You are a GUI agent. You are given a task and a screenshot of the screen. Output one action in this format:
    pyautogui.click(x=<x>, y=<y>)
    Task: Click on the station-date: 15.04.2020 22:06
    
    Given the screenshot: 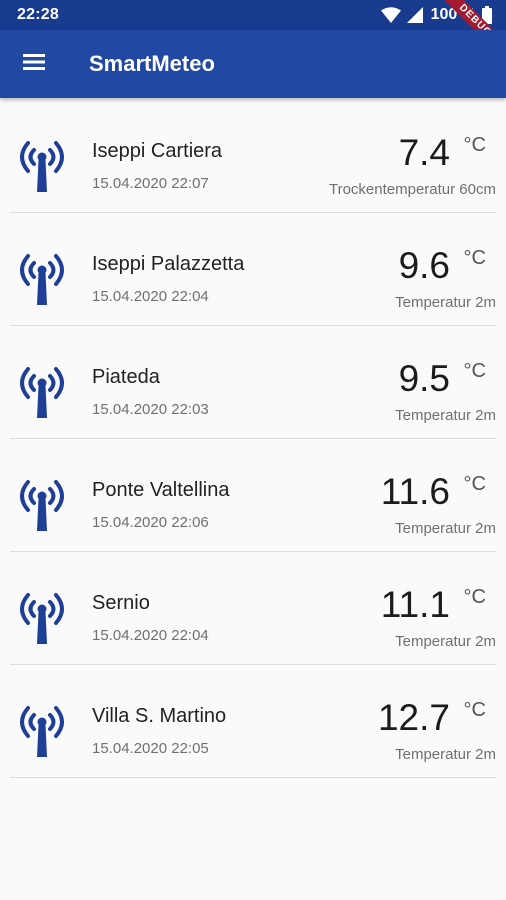 What is the action you would take?
    pyautogui.click(x=150, y=522)
    